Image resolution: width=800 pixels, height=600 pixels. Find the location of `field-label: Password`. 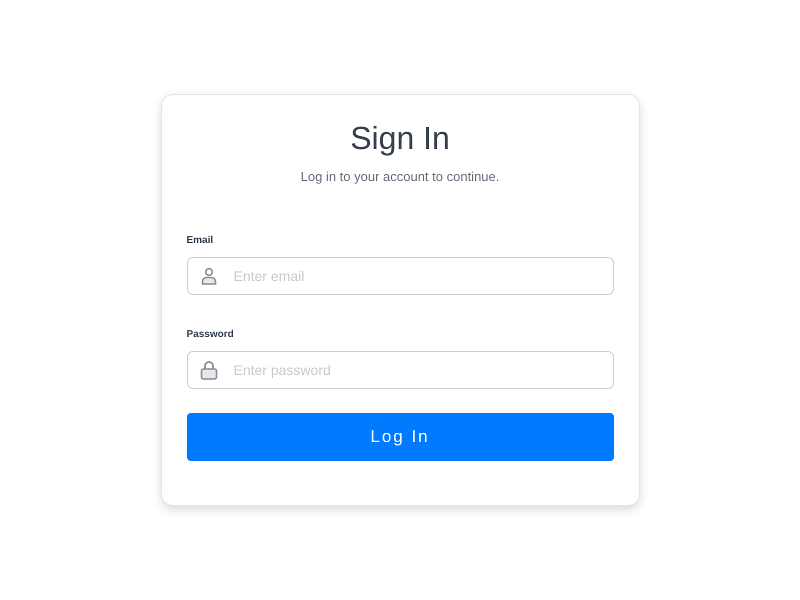

field-label: Password is located at coordinates (210, 335).